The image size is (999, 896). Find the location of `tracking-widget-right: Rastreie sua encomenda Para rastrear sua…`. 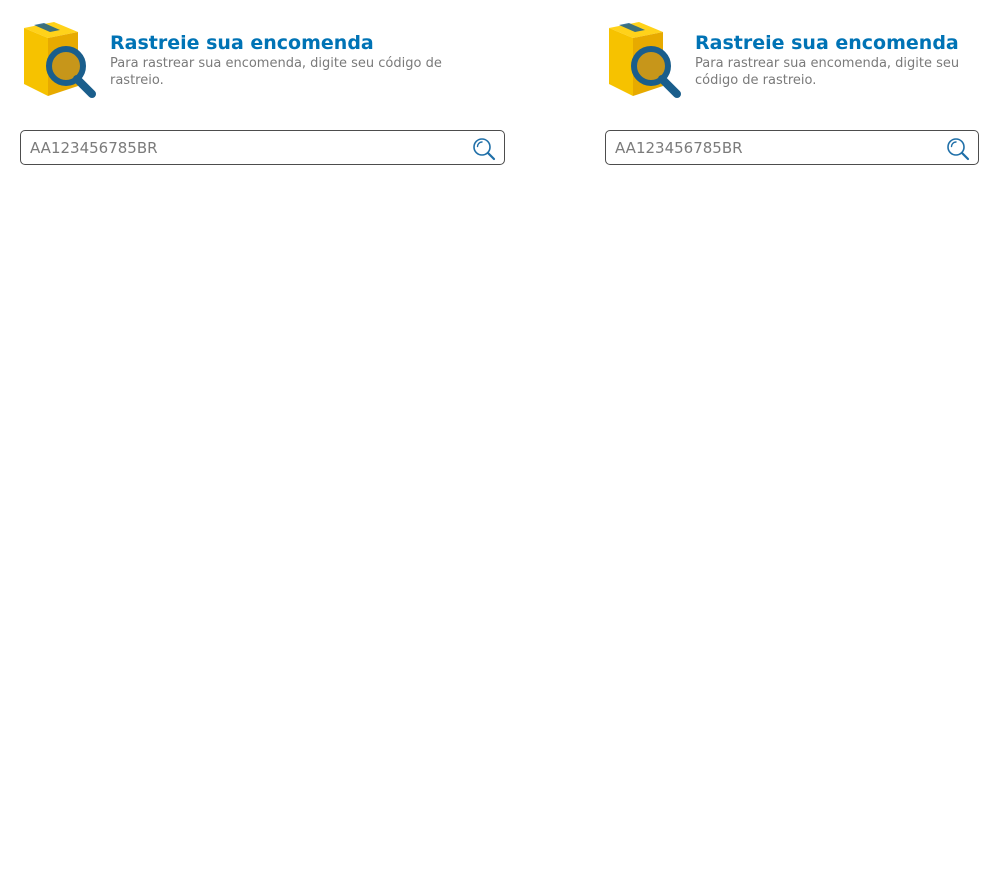

tracking-widget-right: Rastreie sua encomenda Para rastrear sua… is located at coordinates (792, 82).